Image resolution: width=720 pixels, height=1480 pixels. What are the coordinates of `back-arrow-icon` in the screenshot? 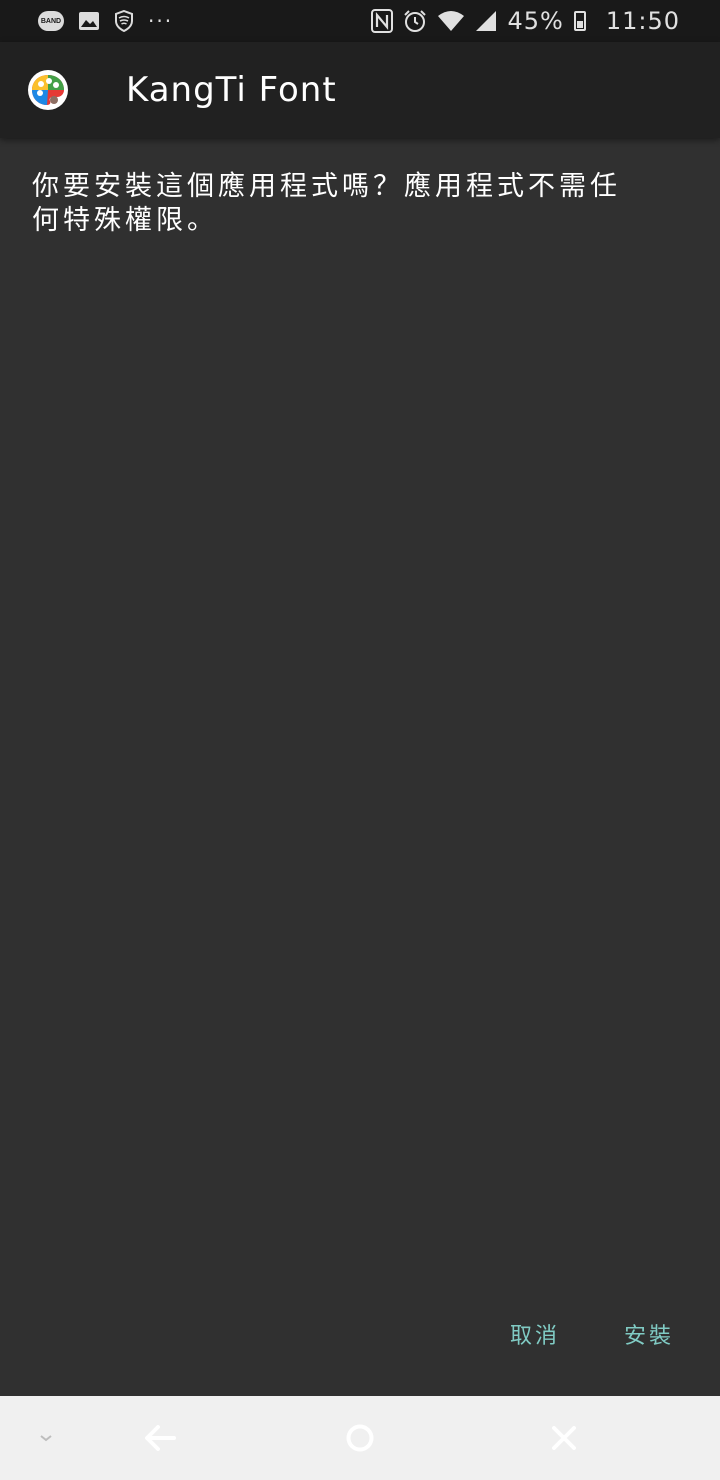 It's located at (160, 1438).